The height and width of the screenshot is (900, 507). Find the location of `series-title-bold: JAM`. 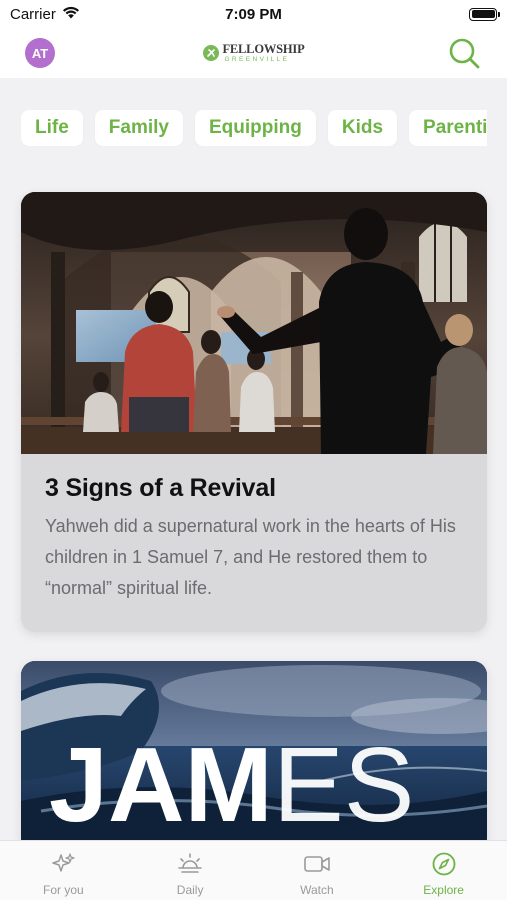

series-title-bold: JAM is located at coordinates (161, 785).